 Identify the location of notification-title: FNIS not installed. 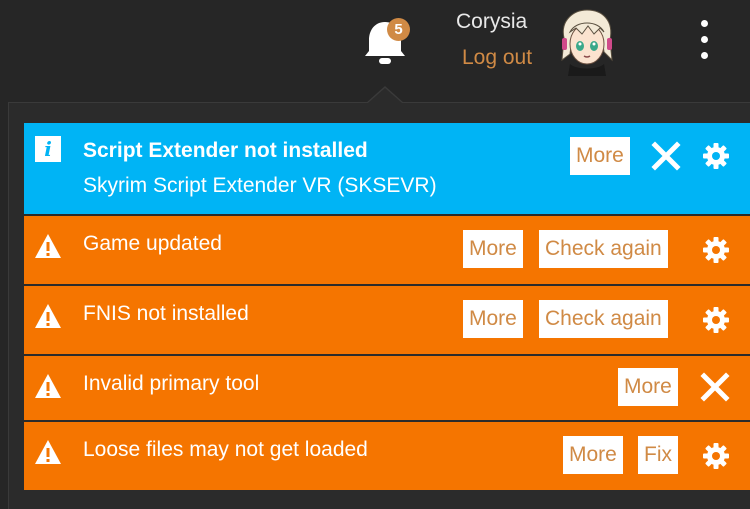
(166, 313).